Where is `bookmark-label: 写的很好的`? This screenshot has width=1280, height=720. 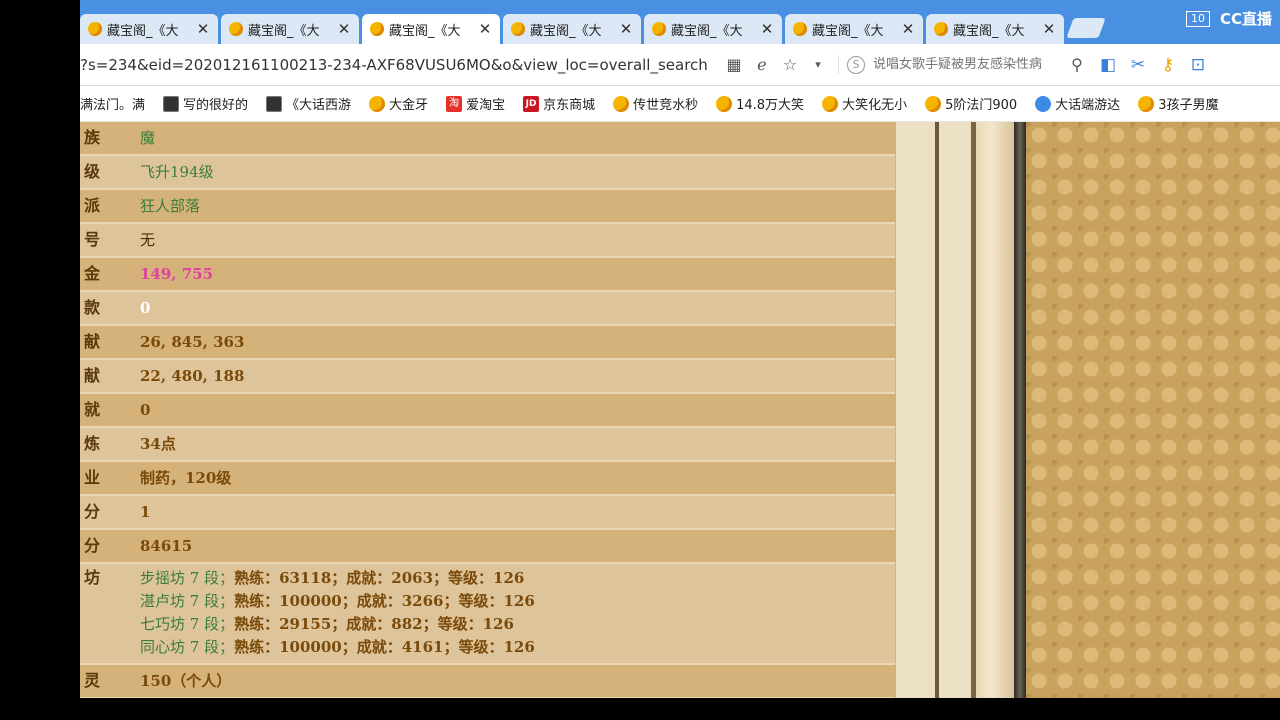 bookmark-label: 写的很好的 is located at coordinates (216, 105).